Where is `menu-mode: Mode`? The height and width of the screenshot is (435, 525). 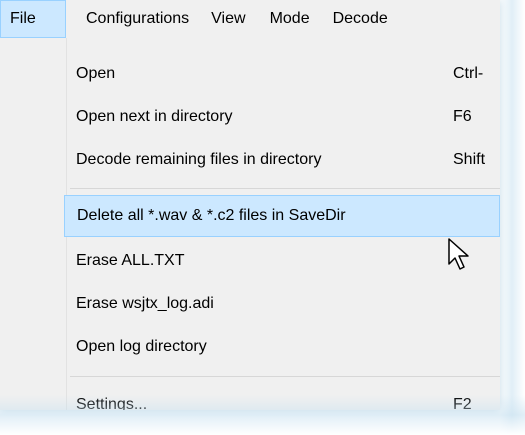
menu-mode: Mode is located at coordinates (290, 19).